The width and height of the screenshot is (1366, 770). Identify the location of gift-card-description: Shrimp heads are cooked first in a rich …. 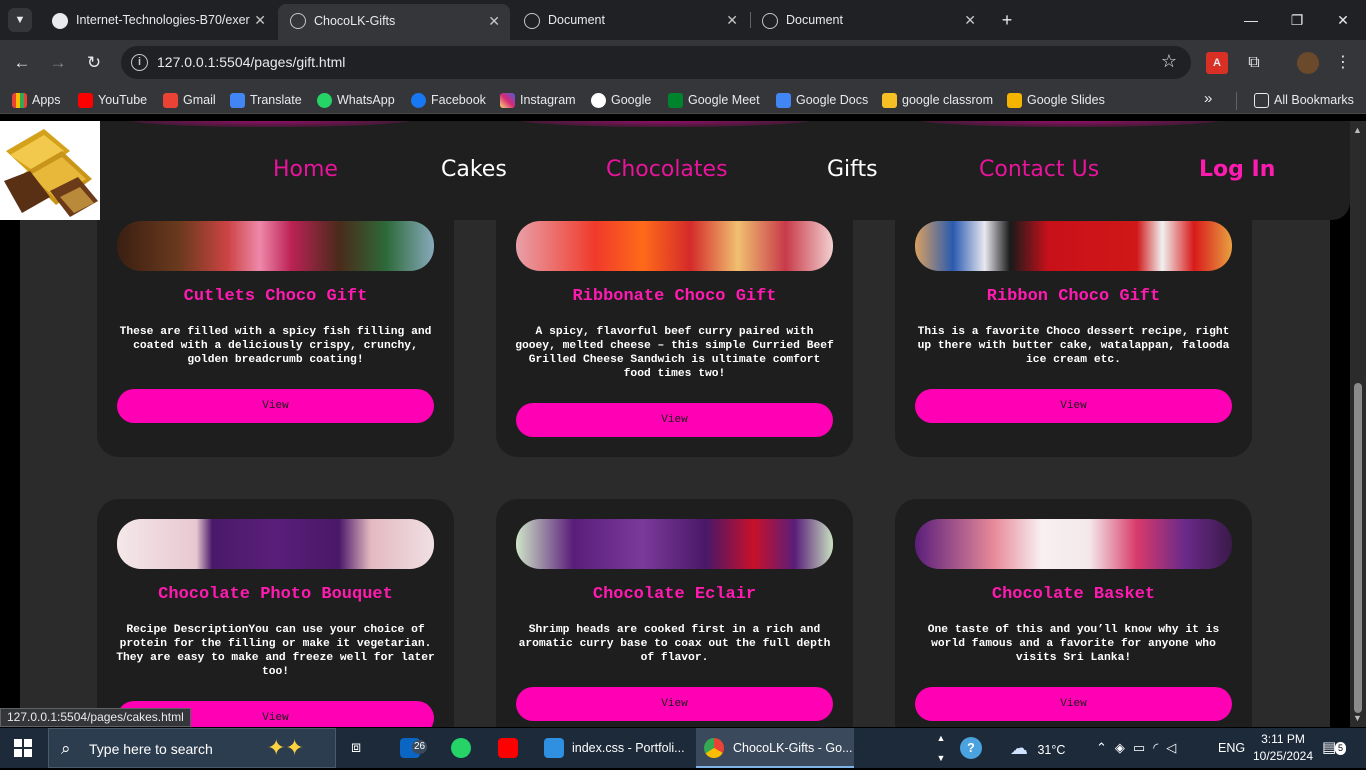
(674, 644).